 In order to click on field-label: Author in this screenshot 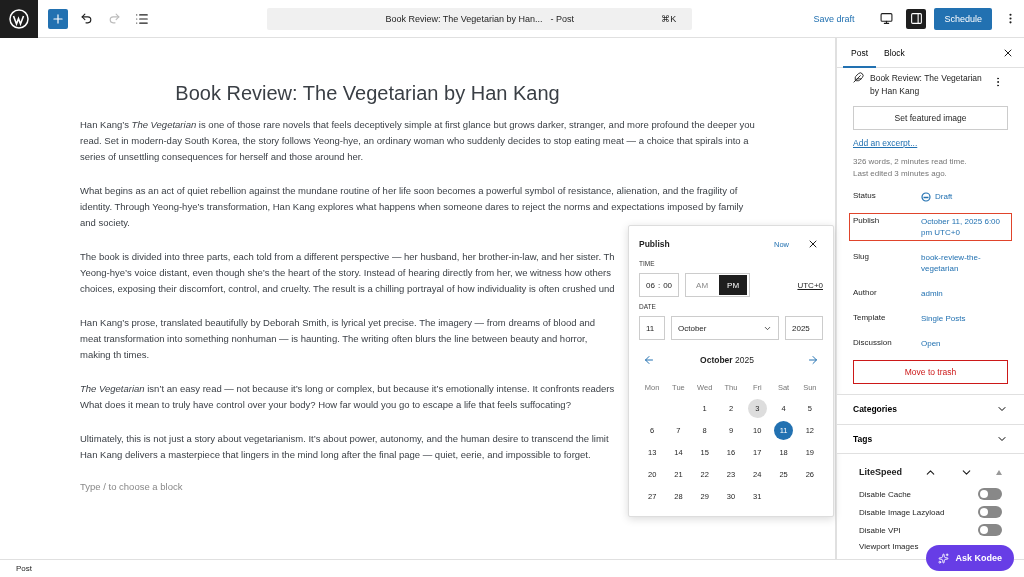, I will do `click(865, 292)`.